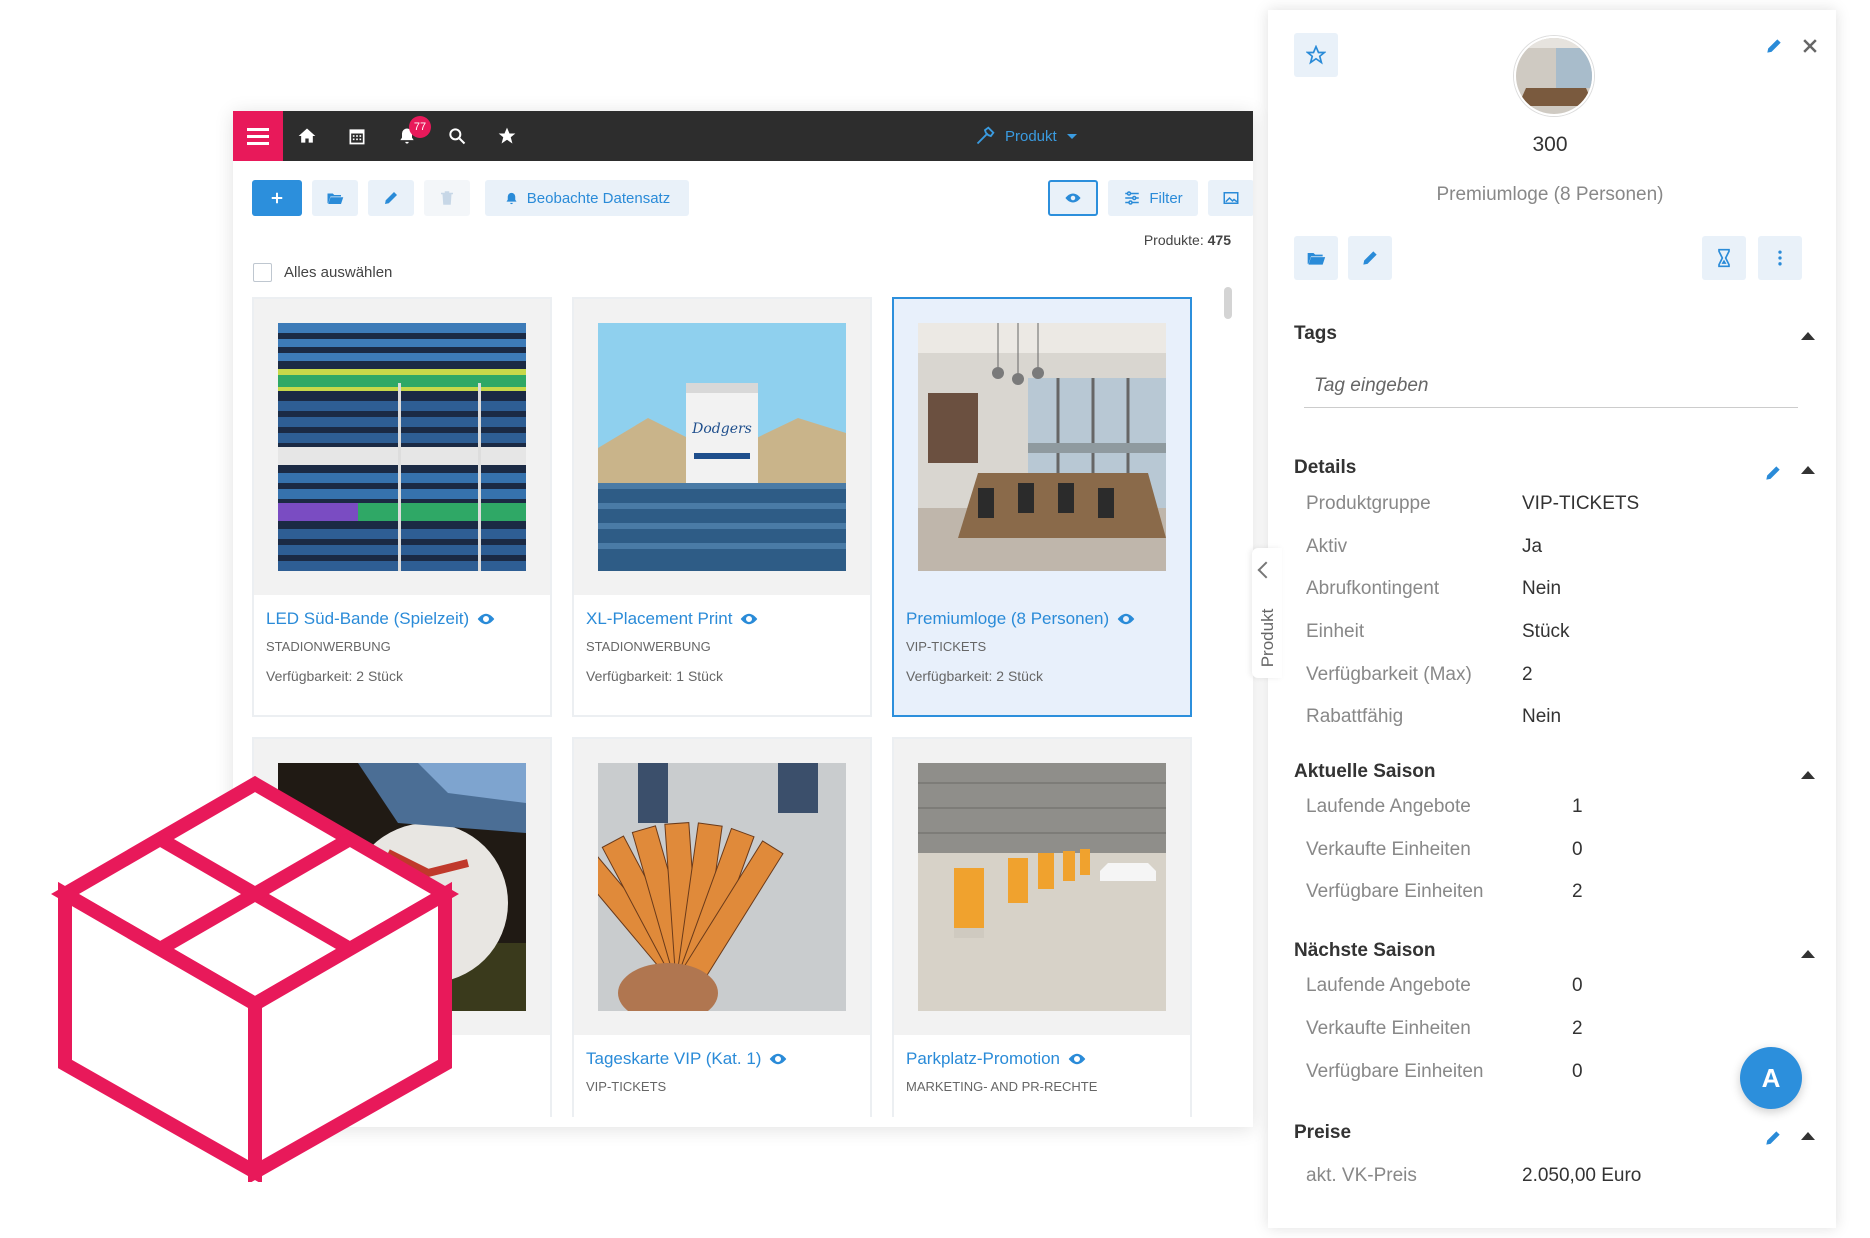  What do you see at coordinates (457, 136) in the screenshot?
I see `search-icon` at bounding box center [457, 136].